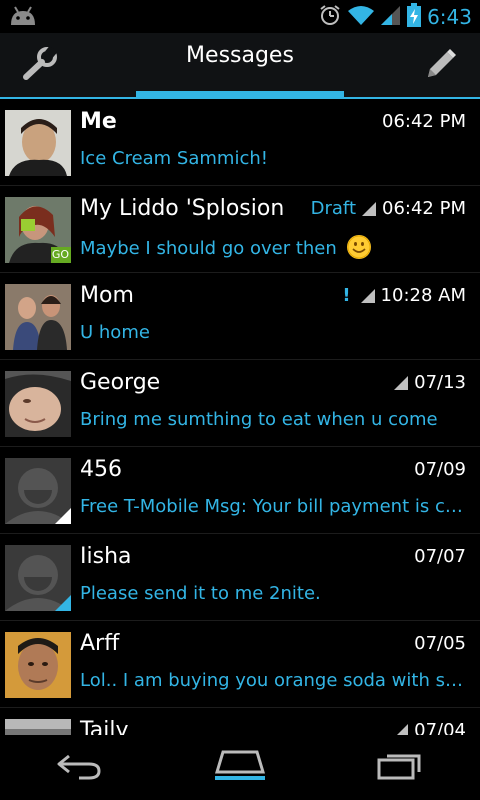  I want to click on signal-icon, so click(391, 17).